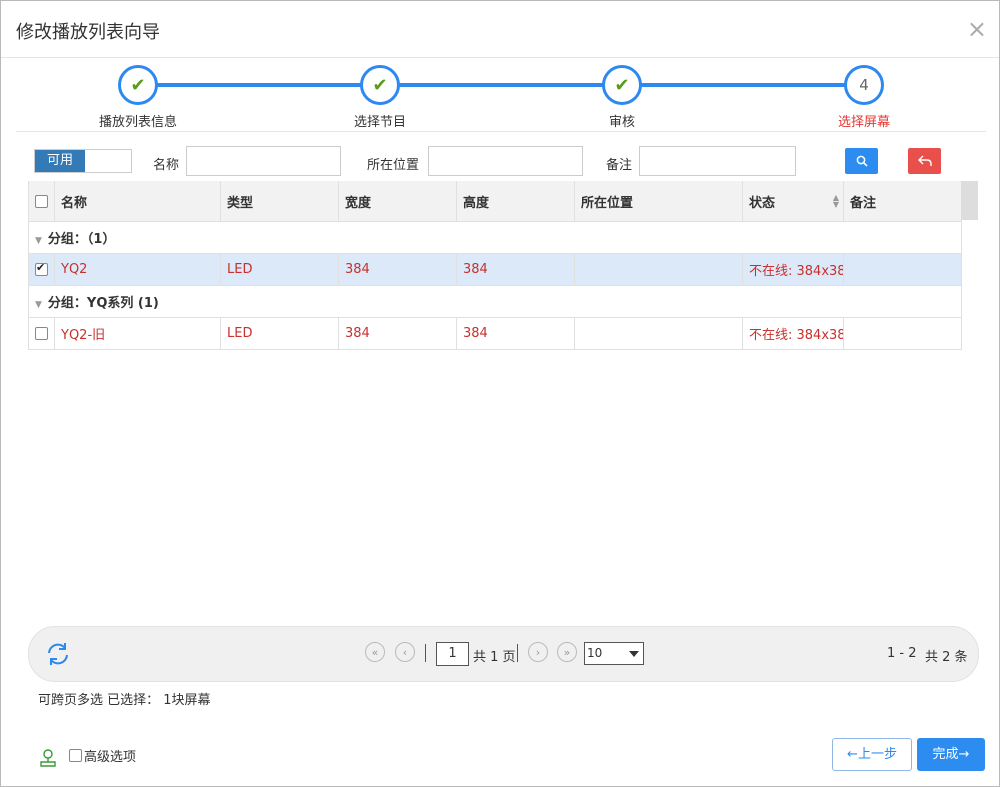  I want to click on step-playlist-info: ✔ 播放列表信息, so click(138, 97).